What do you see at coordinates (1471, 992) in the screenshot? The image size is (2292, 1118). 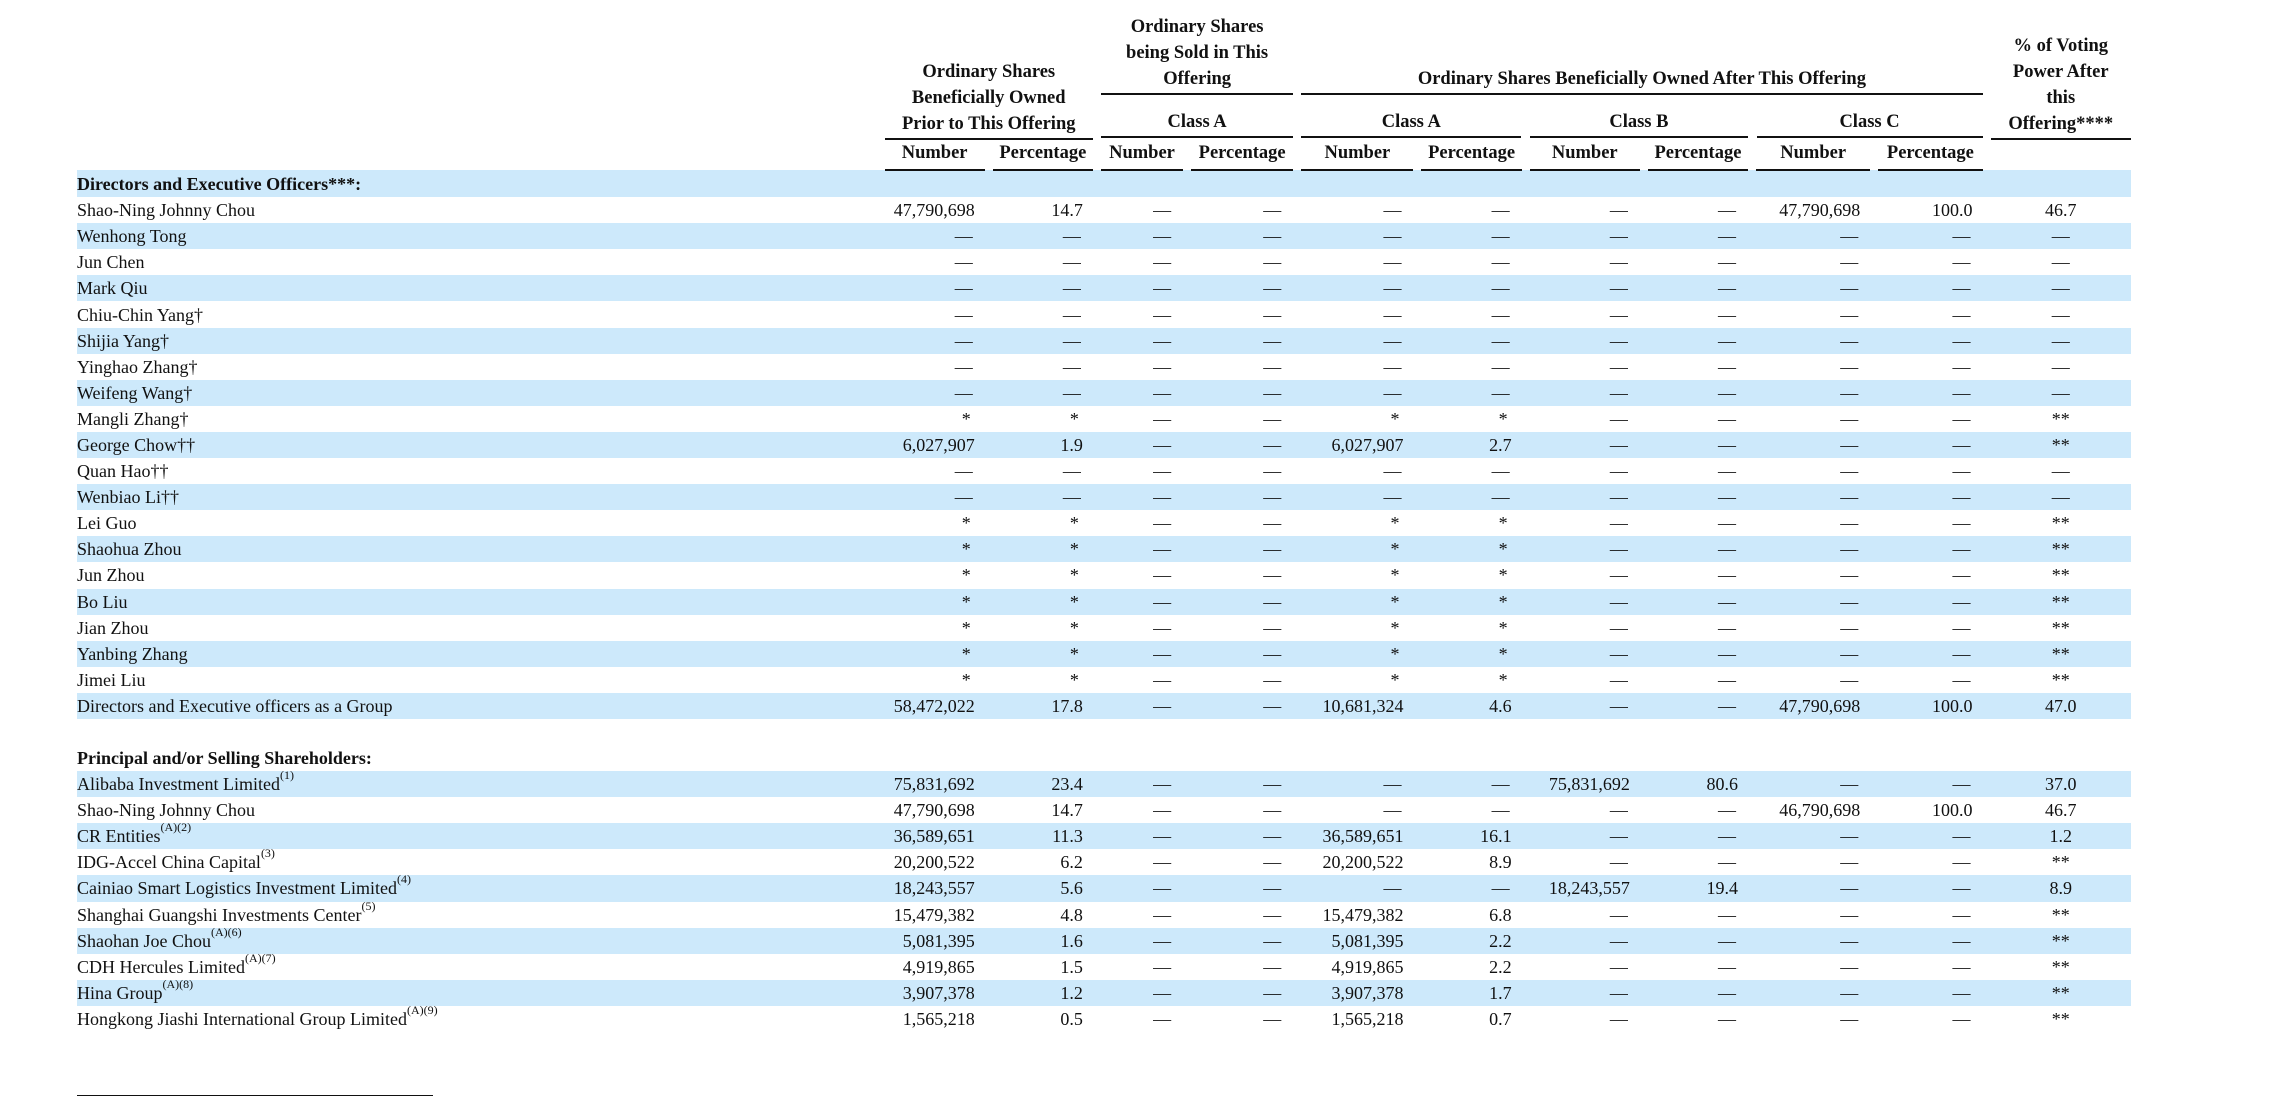 I see `table-cell: 1.7` at bounding box center [1471, 992].